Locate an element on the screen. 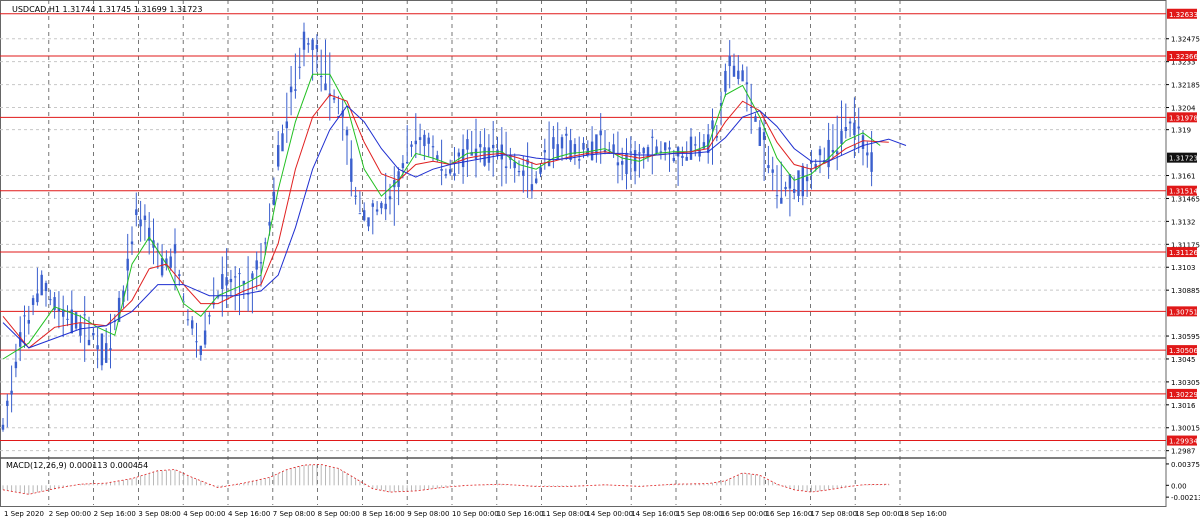 This screenshot has height=523, width=1200. macd-y-tick-label: 0.00 is located at coordinates (1179, 486).